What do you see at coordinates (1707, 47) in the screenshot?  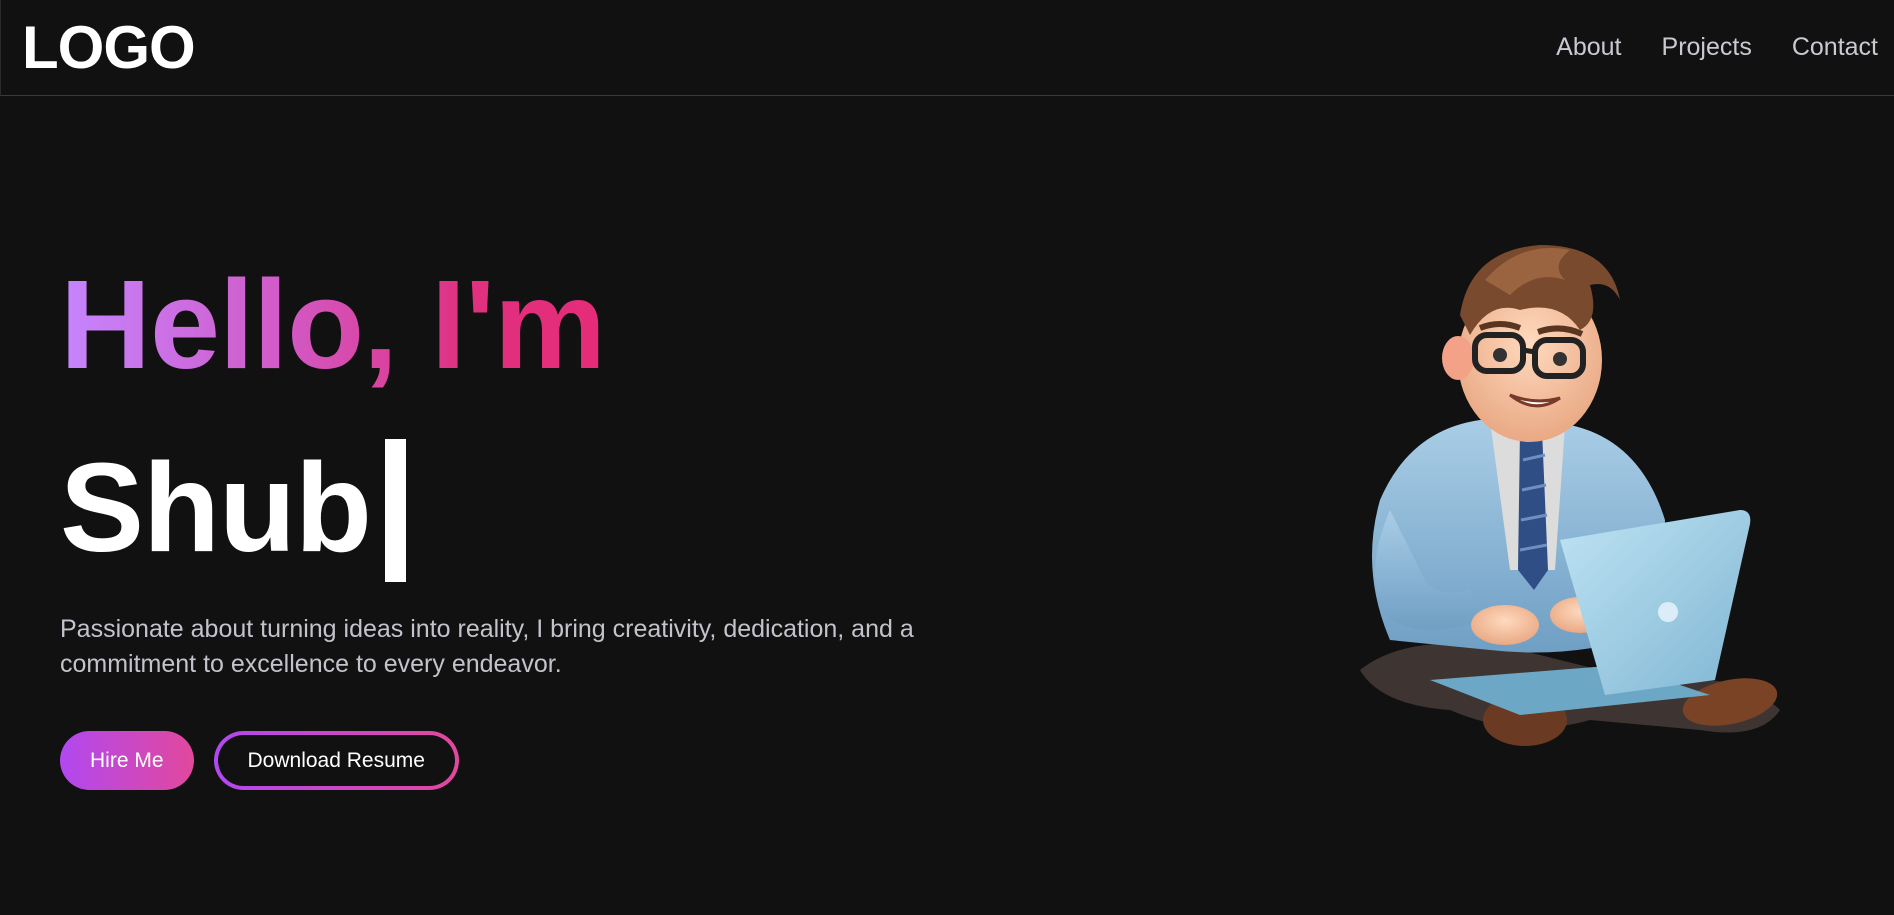 I see `nav-link-projects: Projects` at bounding box center [1707, 47].